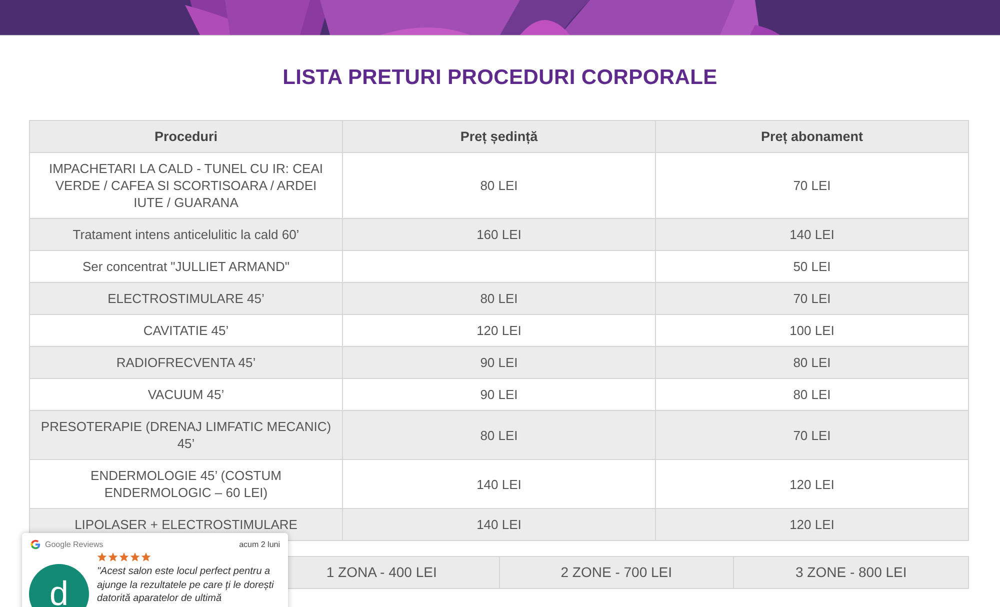 The image size is (1000, 607). Describe the element at coordinates (499, 136) in the screenshot. I see `column-header: Preț ședință` at that location.